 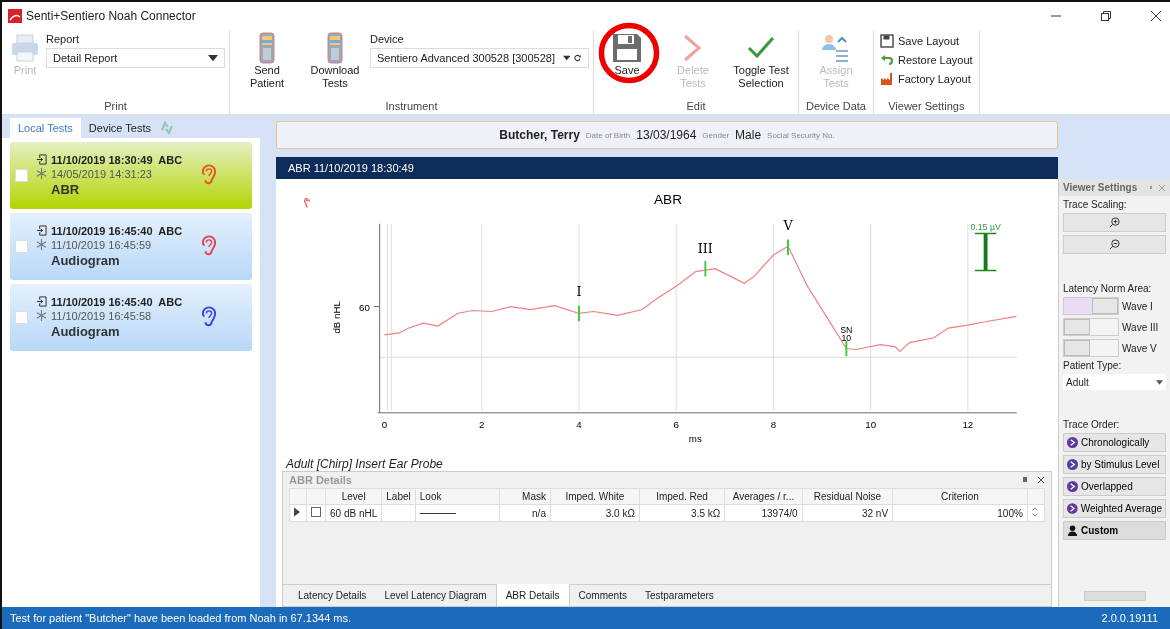 I want to click on table-cell: 3.5 kΩ, so click(x=682, y=513).